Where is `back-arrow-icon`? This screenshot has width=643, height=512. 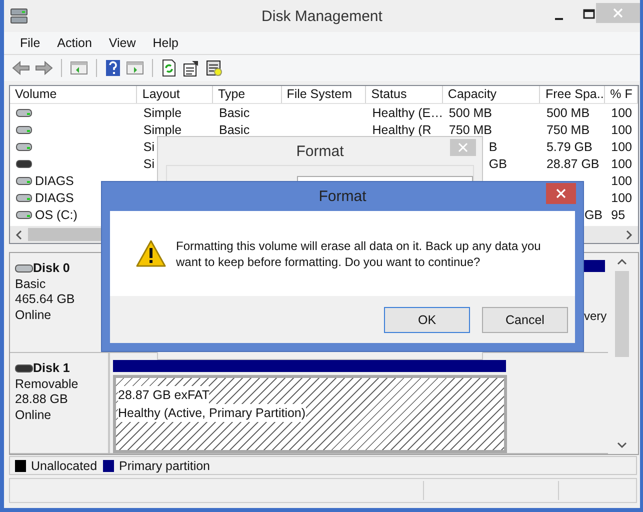
back-arrow-icon is located at coordinates (21, 68).